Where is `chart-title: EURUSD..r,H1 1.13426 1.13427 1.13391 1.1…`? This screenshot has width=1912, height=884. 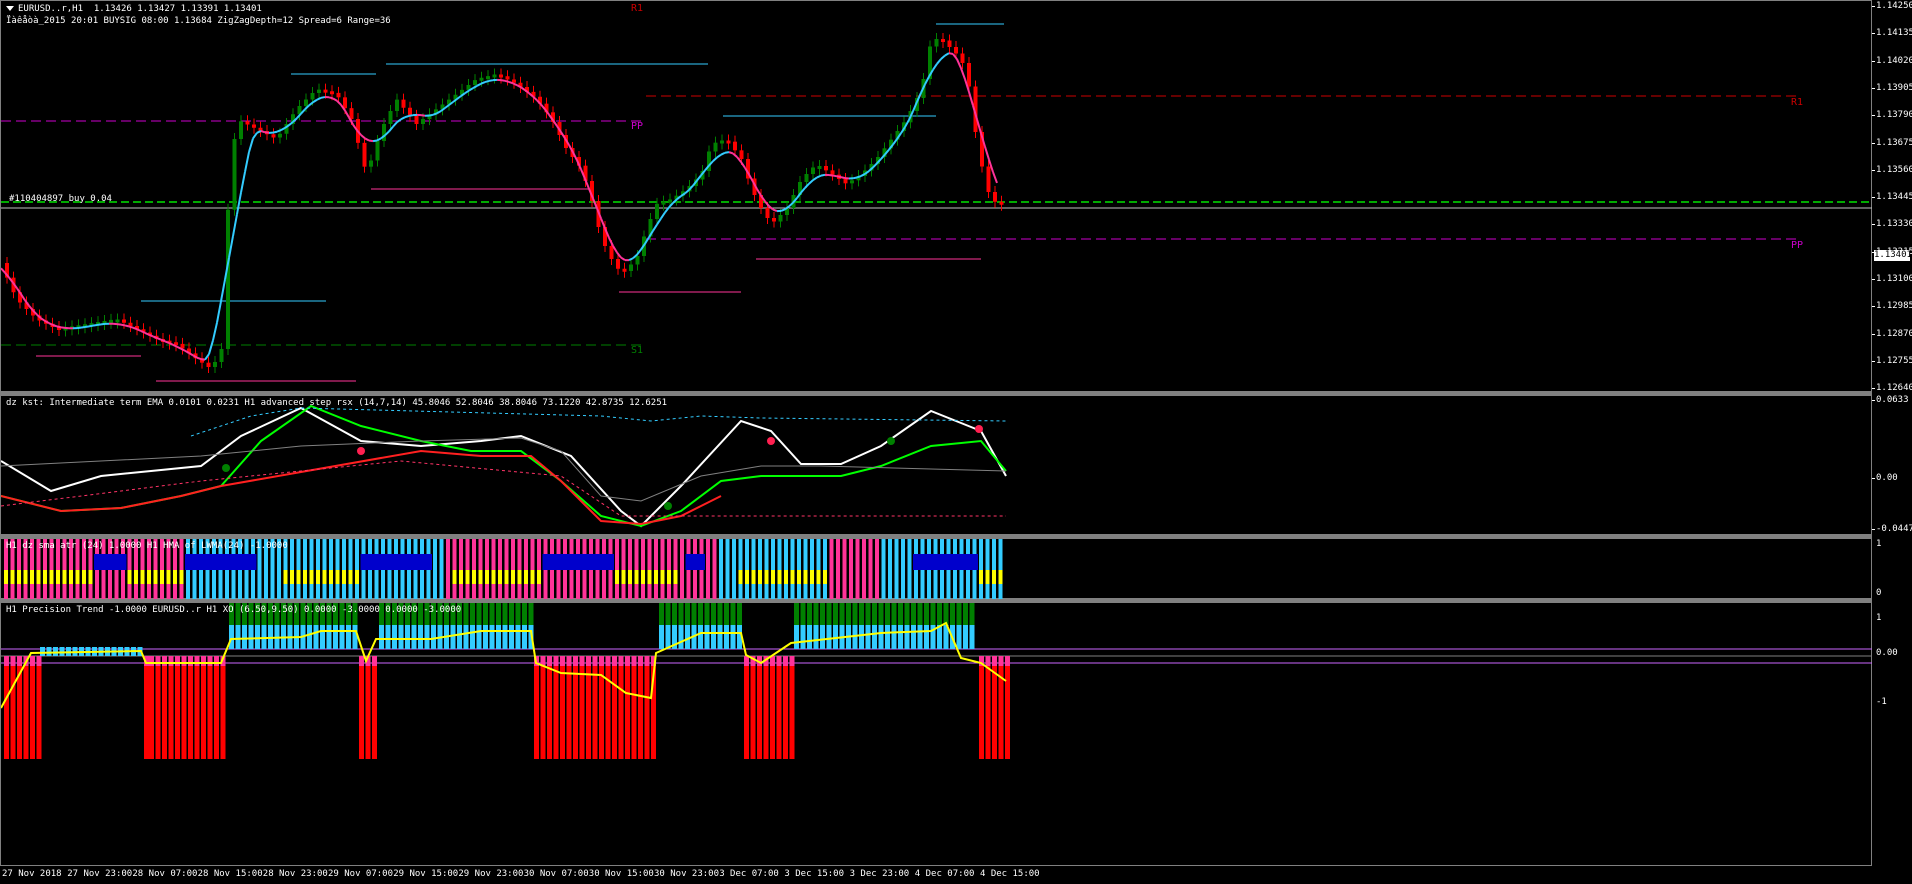 chart-title: EURUSD..r,H1 1.13426 1.13427 1.13391 1.1… is located at coordinates (134, 9).